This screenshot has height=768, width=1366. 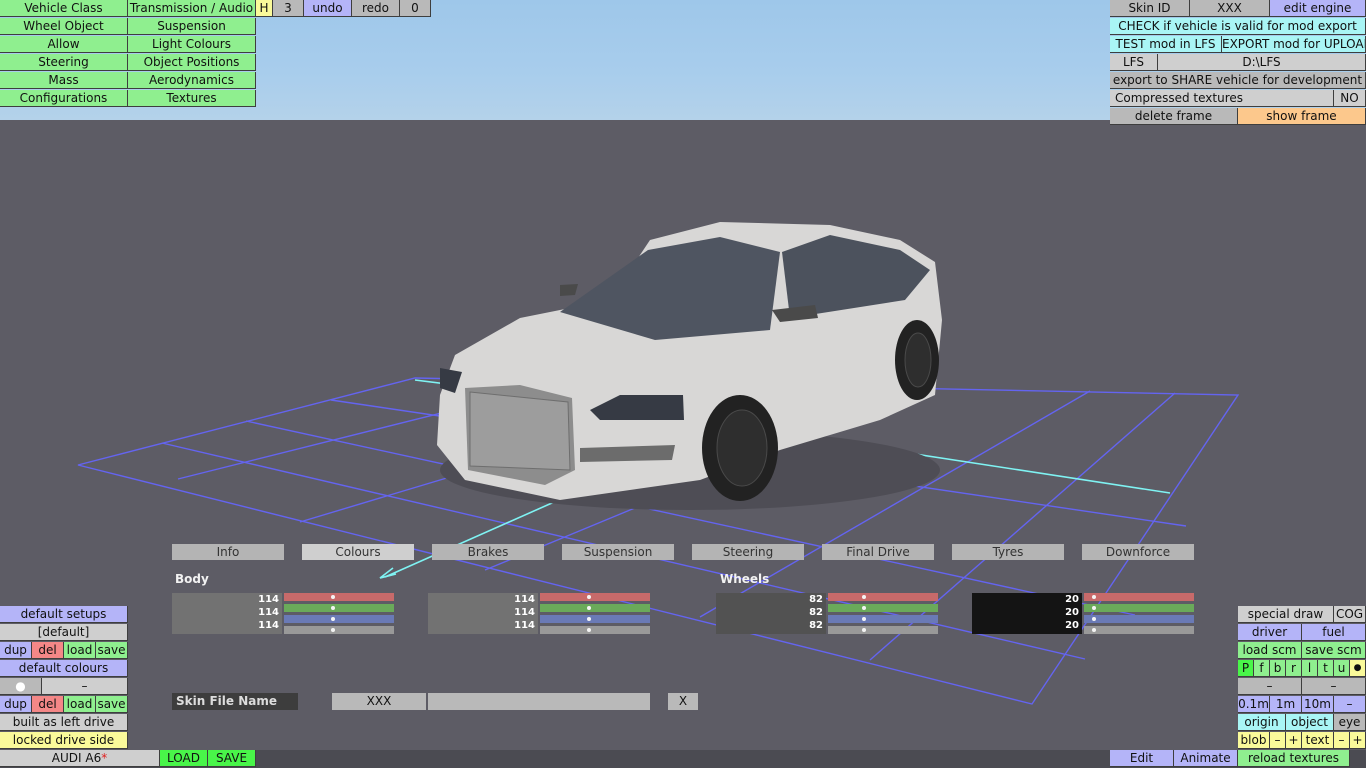 I want to click on body-red-slider, so click(x=339, y=597).